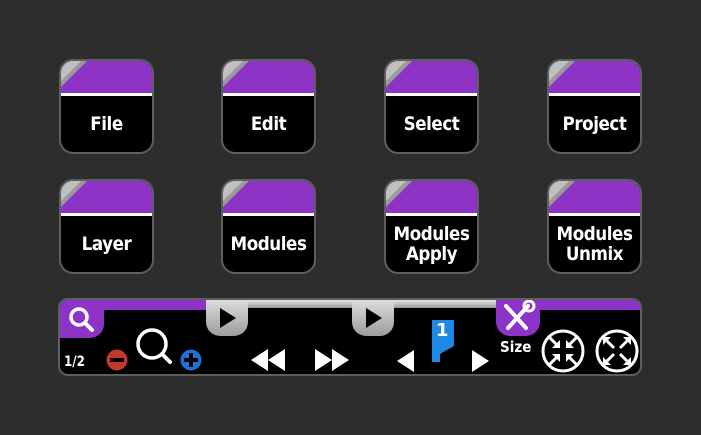 This screenshot has height=435, width=701. I want to click on menu-tile-layer: Layer, so click(106, 226).